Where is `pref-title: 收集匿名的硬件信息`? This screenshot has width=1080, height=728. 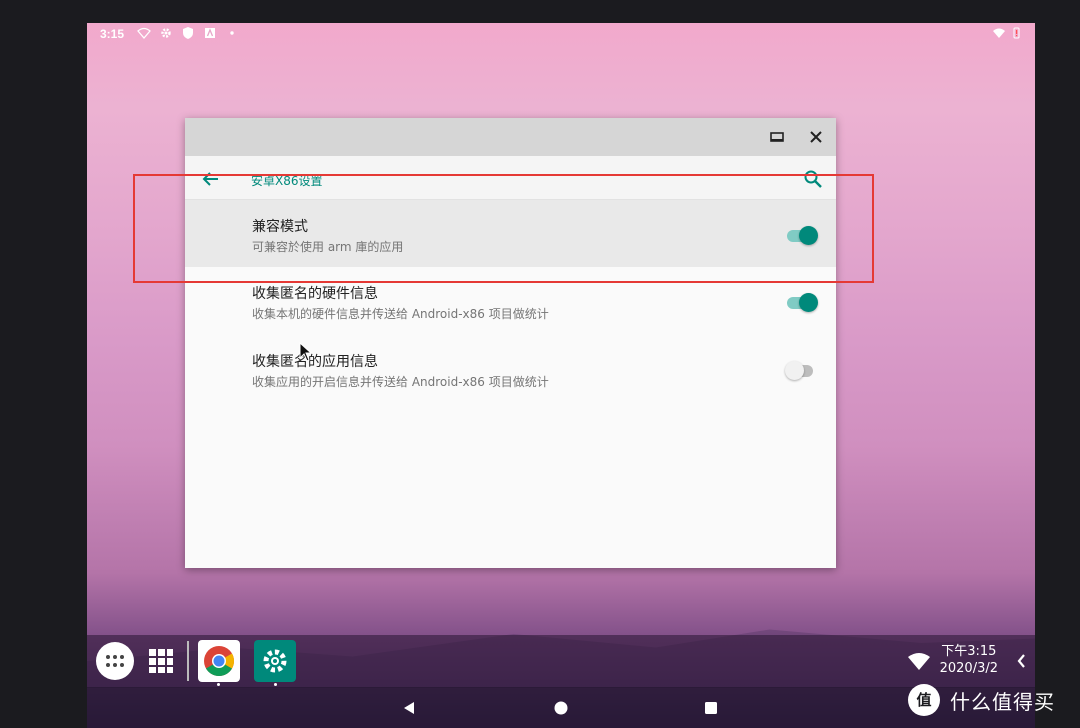 pref-title: 收集匿名的硬件信息 is located at coordinates (315, 294).